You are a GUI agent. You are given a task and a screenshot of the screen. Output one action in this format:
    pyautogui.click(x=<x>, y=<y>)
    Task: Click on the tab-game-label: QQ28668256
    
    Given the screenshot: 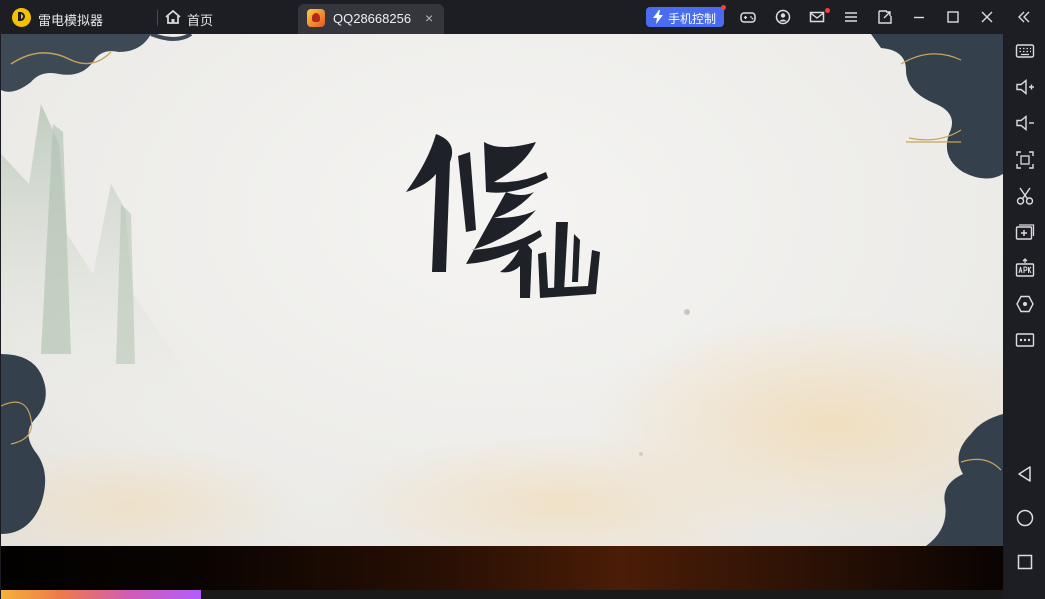 What is the action you would take?
    pyautogui.click(x=372, y=18)
    